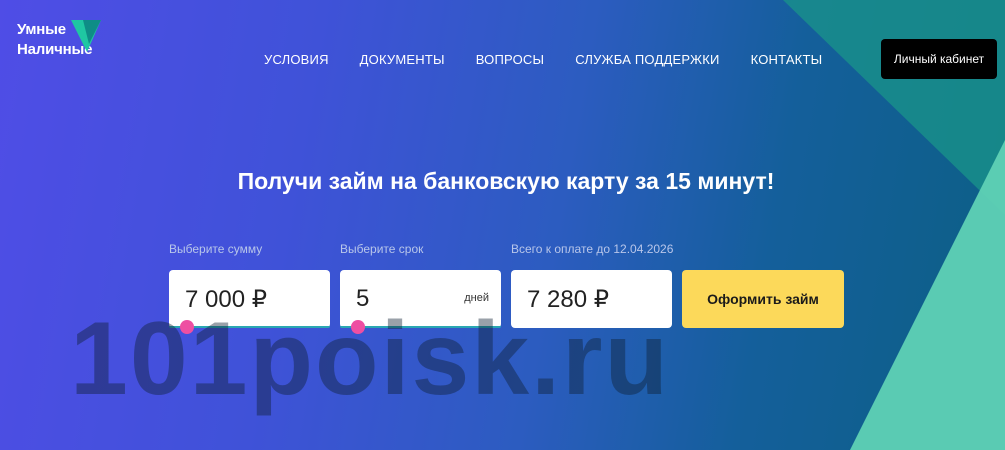 This screenshot has width=1005, height=450. Describe the element at coordinates (59, 40) in the screenshot. I see `logo: Умные Наличные` at that location.